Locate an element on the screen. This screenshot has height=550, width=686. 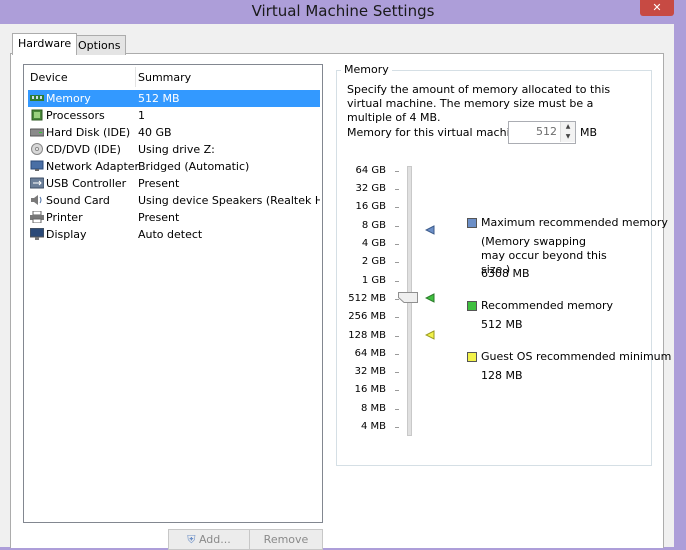
scale-label: 32 MB is located at coordinates (370, 371).